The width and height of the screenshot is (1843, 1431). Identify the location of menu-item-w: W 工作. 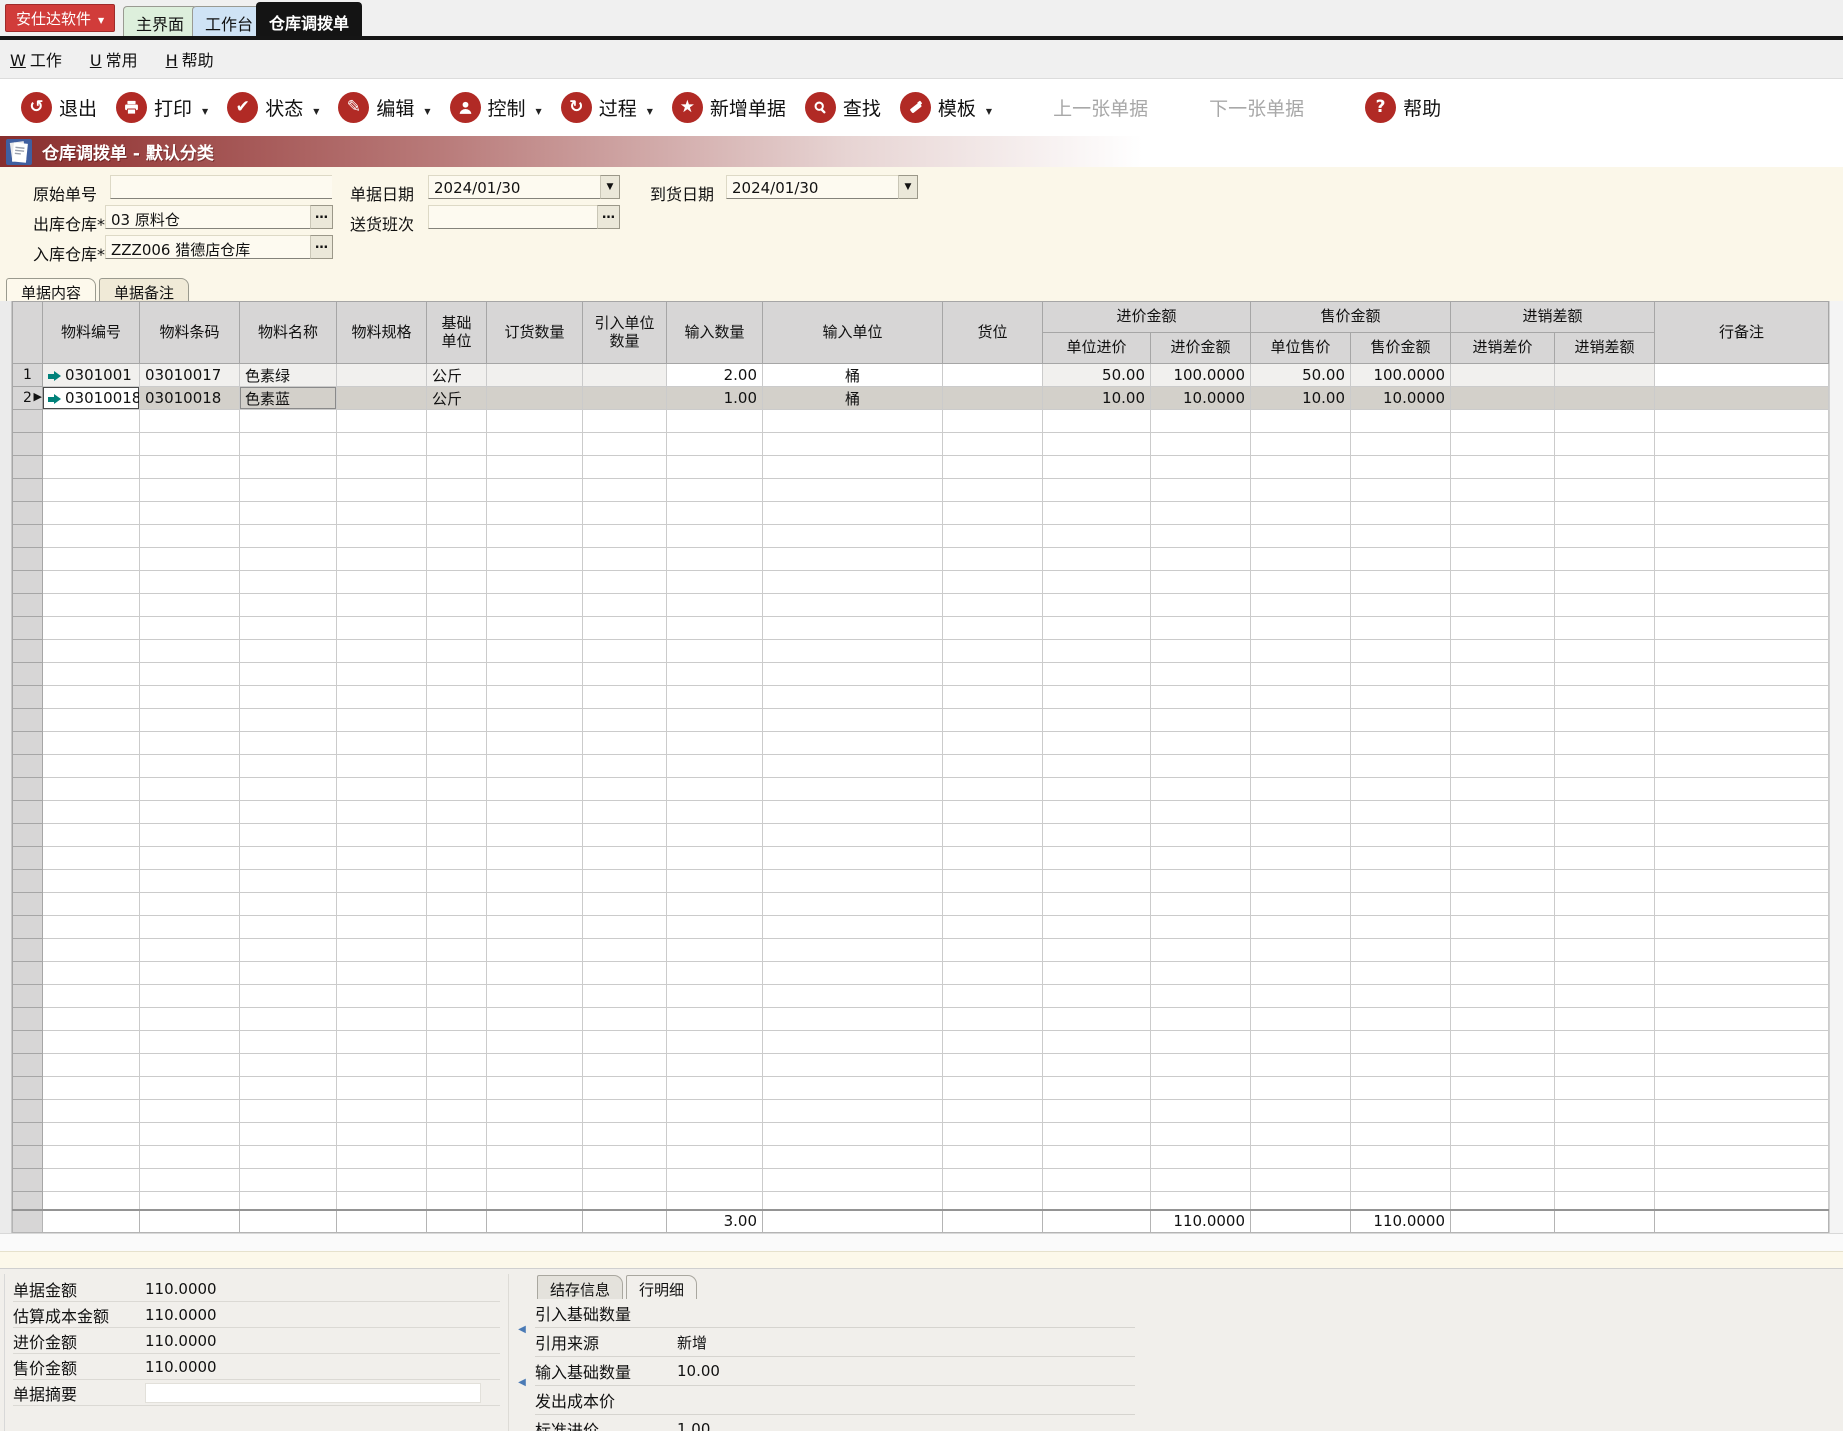
(36, 59).